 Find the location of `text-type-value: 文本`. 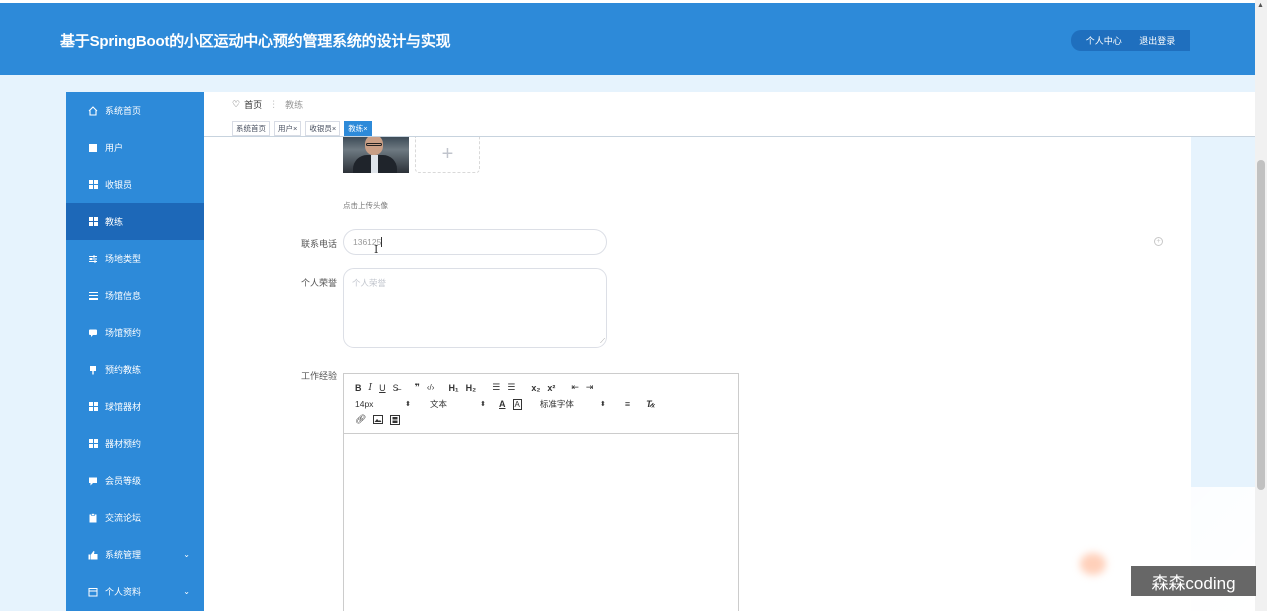

text-type-value: 文本 is located at coordinates (439, 404).